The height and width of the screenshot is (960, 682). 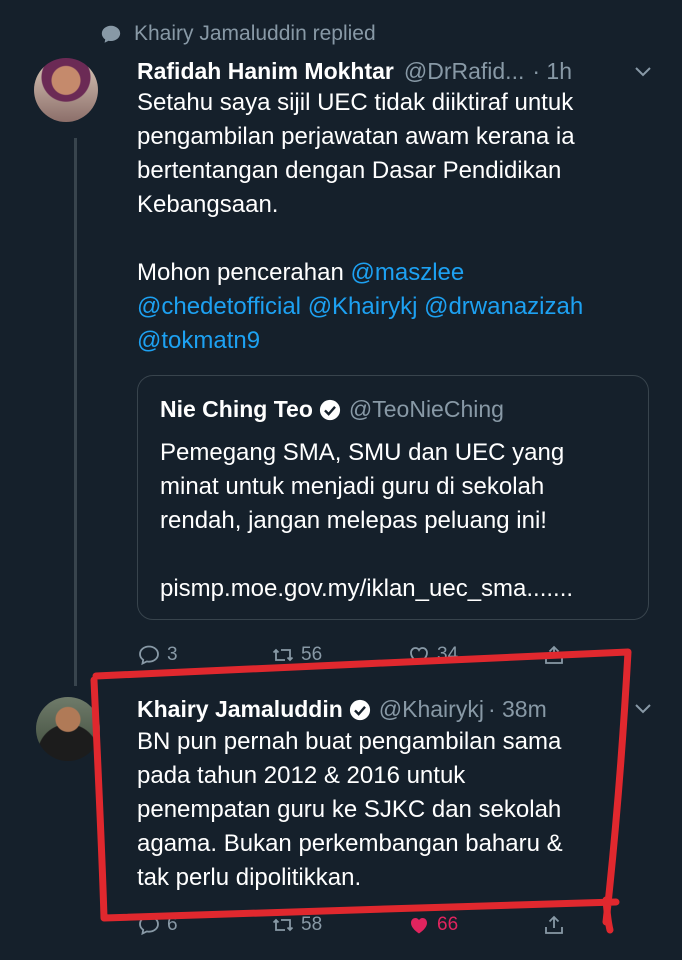 I want to click on speech-bubble-icon, so click(x=111, y=34).